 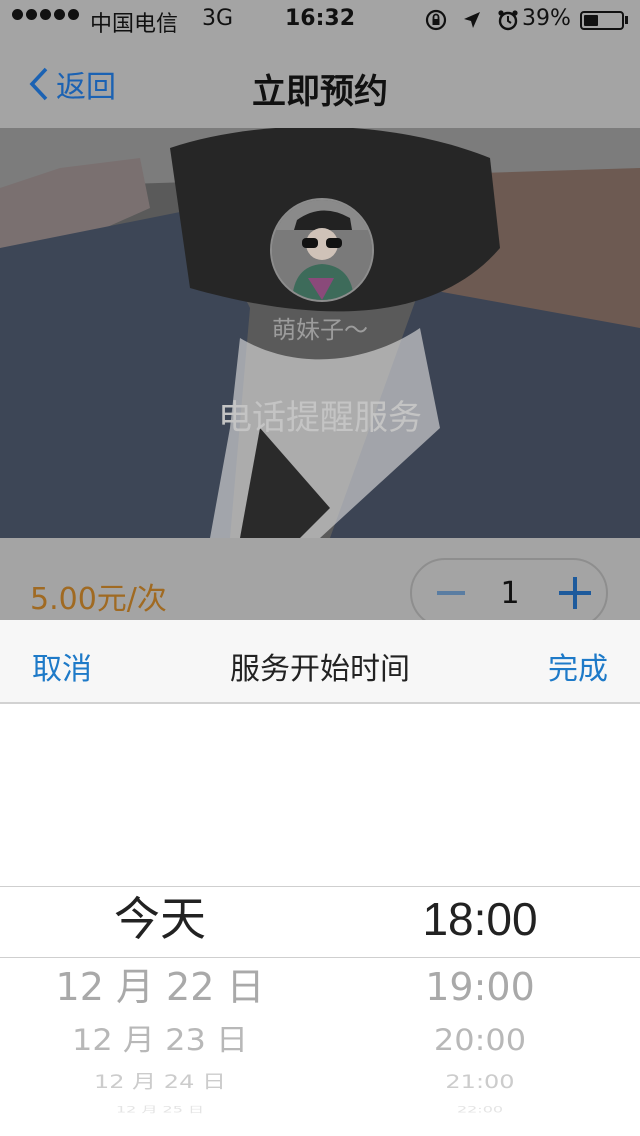 I want to click on decrease-button, so click(x=451, y=593).